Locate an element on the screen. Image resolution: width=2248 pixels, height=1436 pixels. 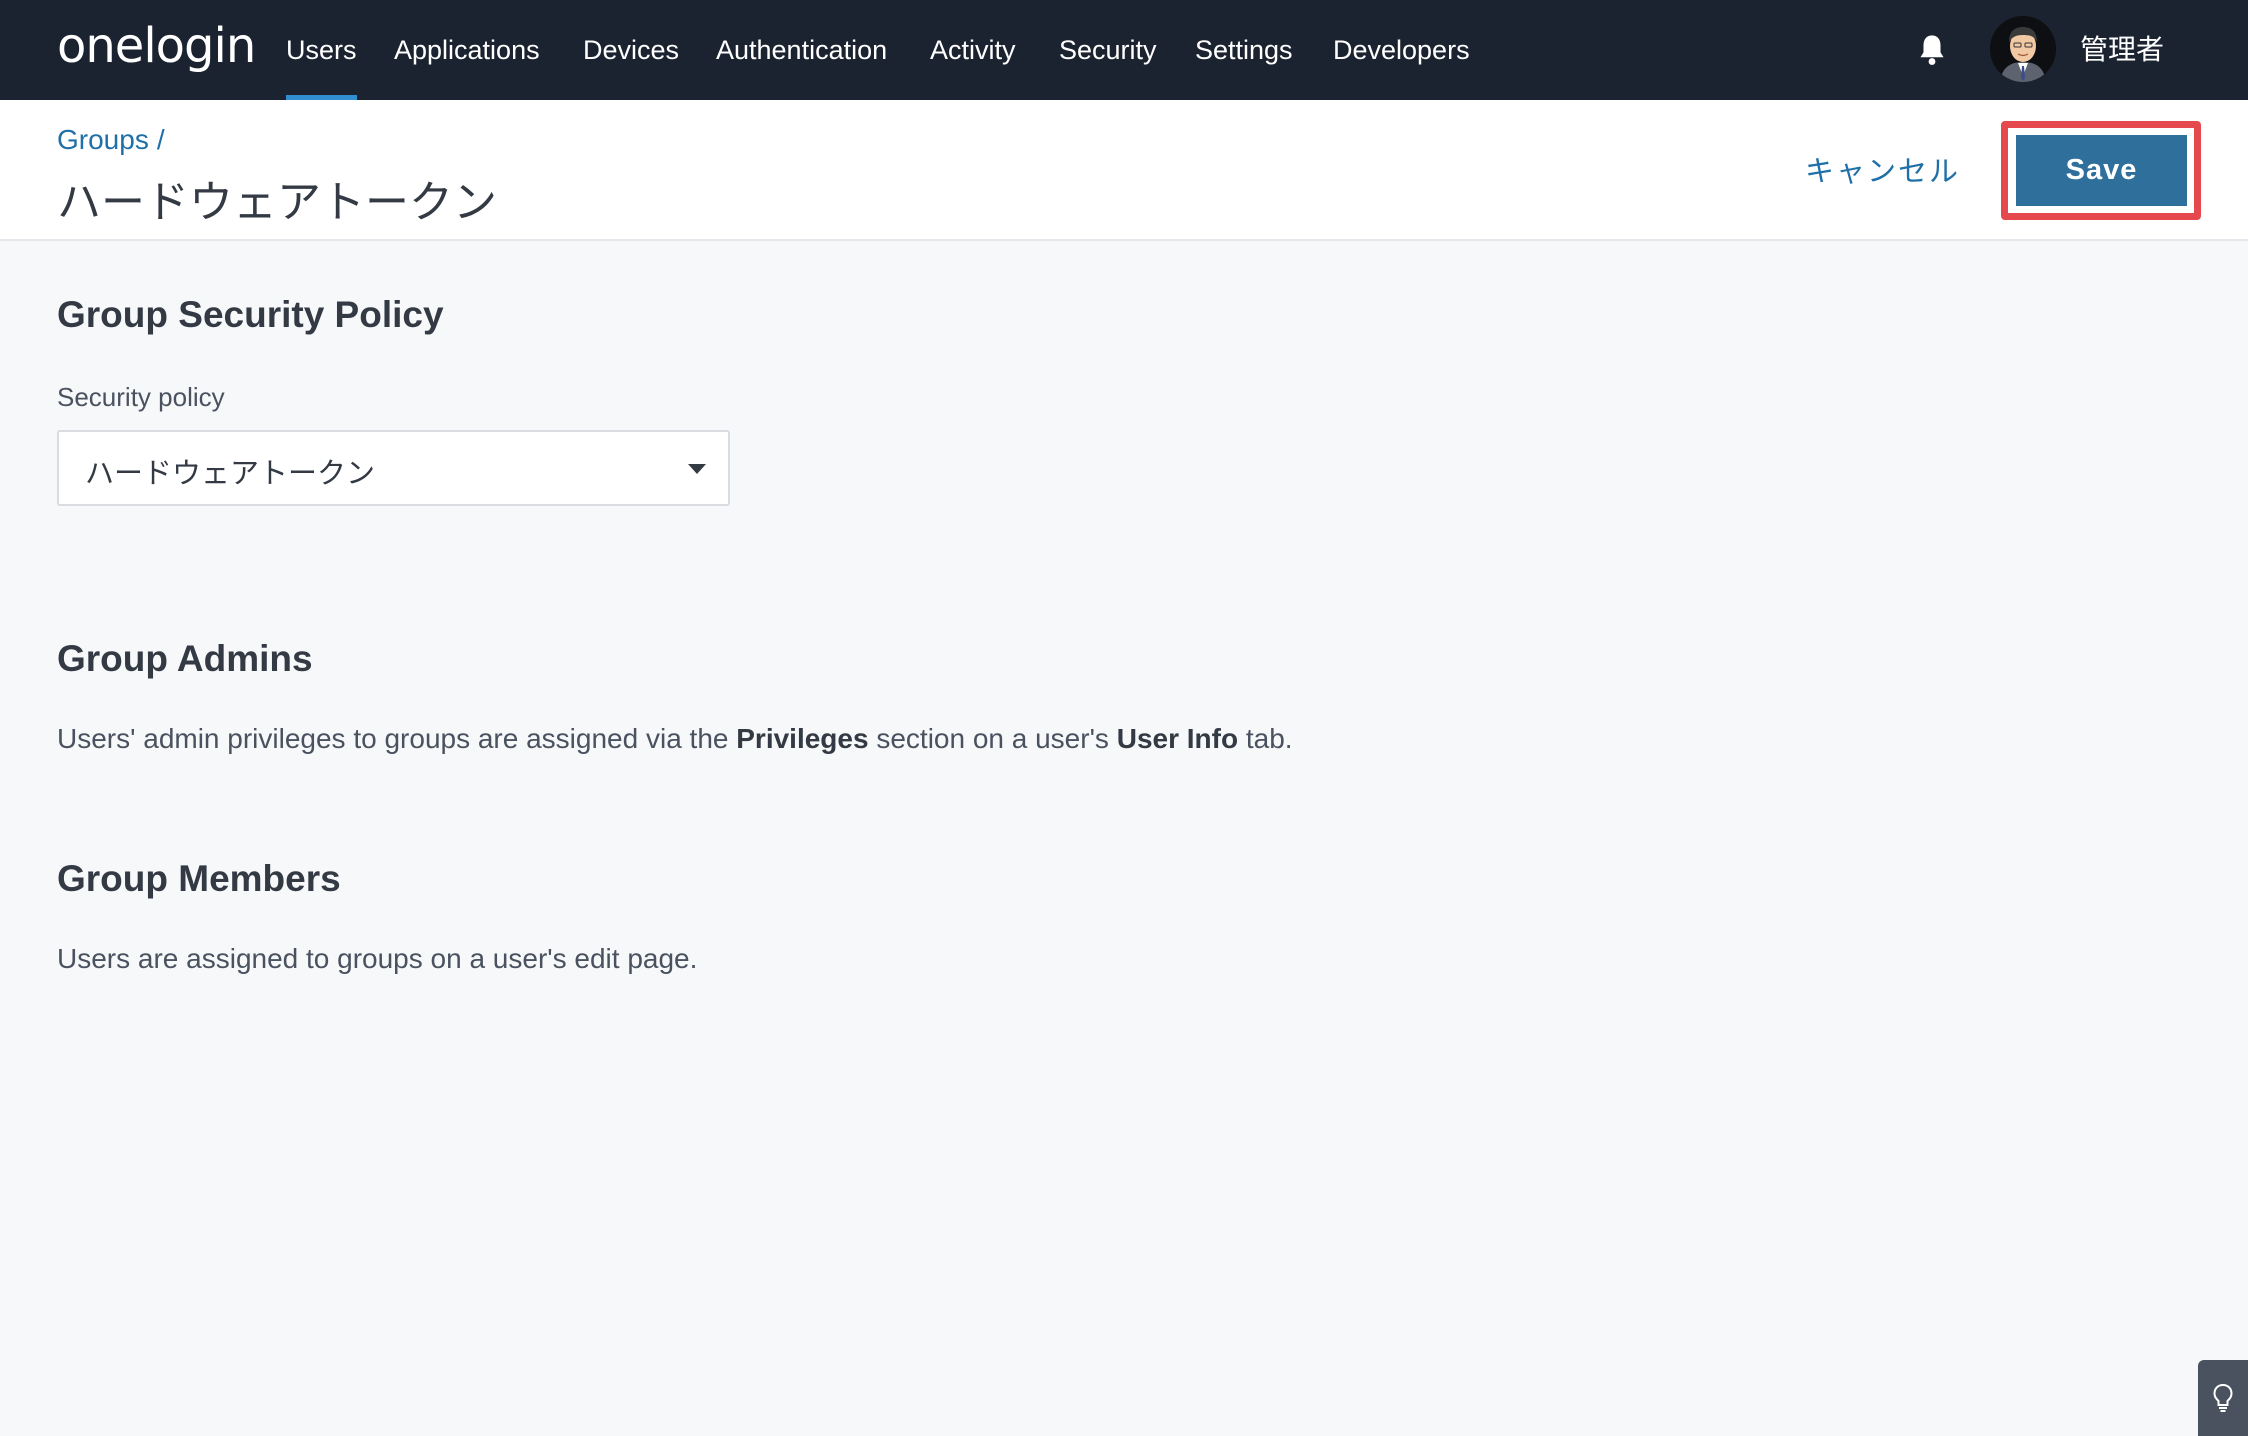
avatar-image is located at coordinates (2023, 49).